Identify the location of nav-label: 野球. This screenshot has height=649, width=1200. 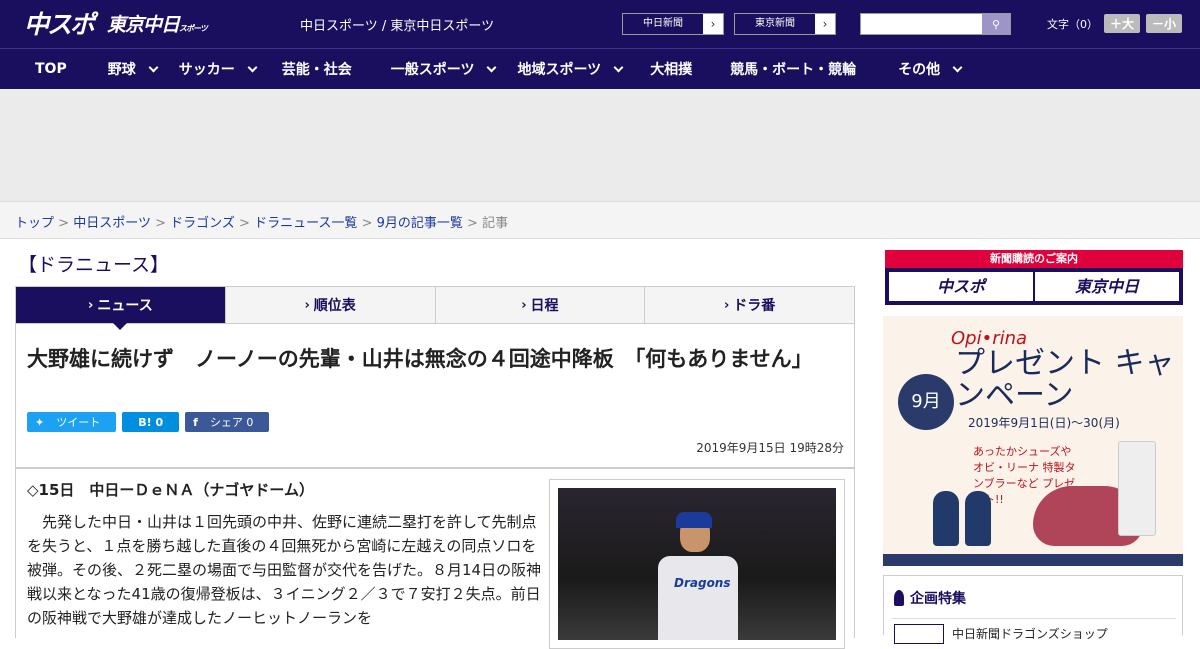
(121, 70).